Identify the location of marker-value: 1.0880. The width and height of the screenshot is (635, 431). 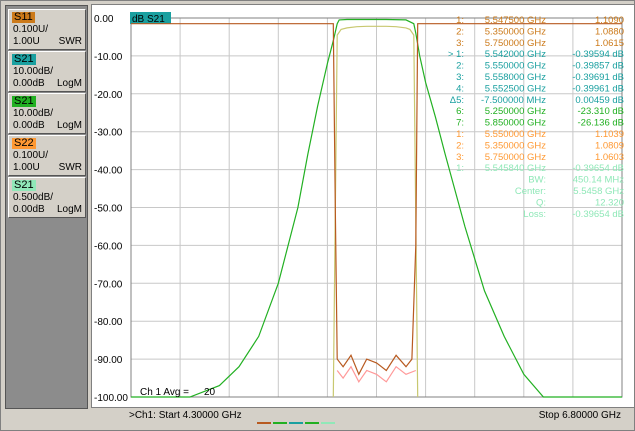
(609, 31).